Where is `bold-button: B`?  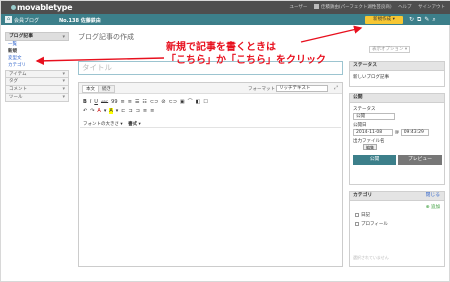 bold-button: B is located at coordinates (85, 102).